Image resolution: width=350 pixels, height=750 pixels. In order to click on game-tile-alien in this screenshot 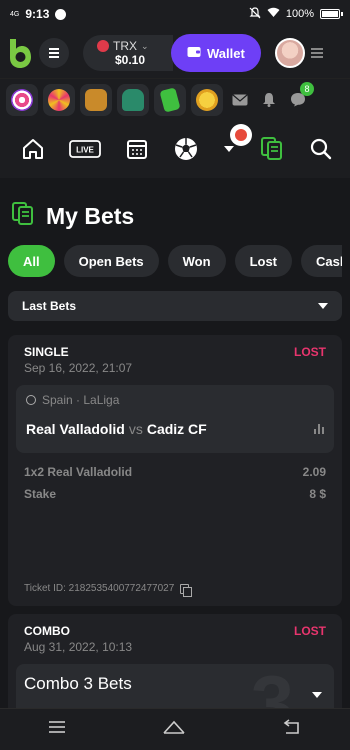, I will do `click(133, 99)`.